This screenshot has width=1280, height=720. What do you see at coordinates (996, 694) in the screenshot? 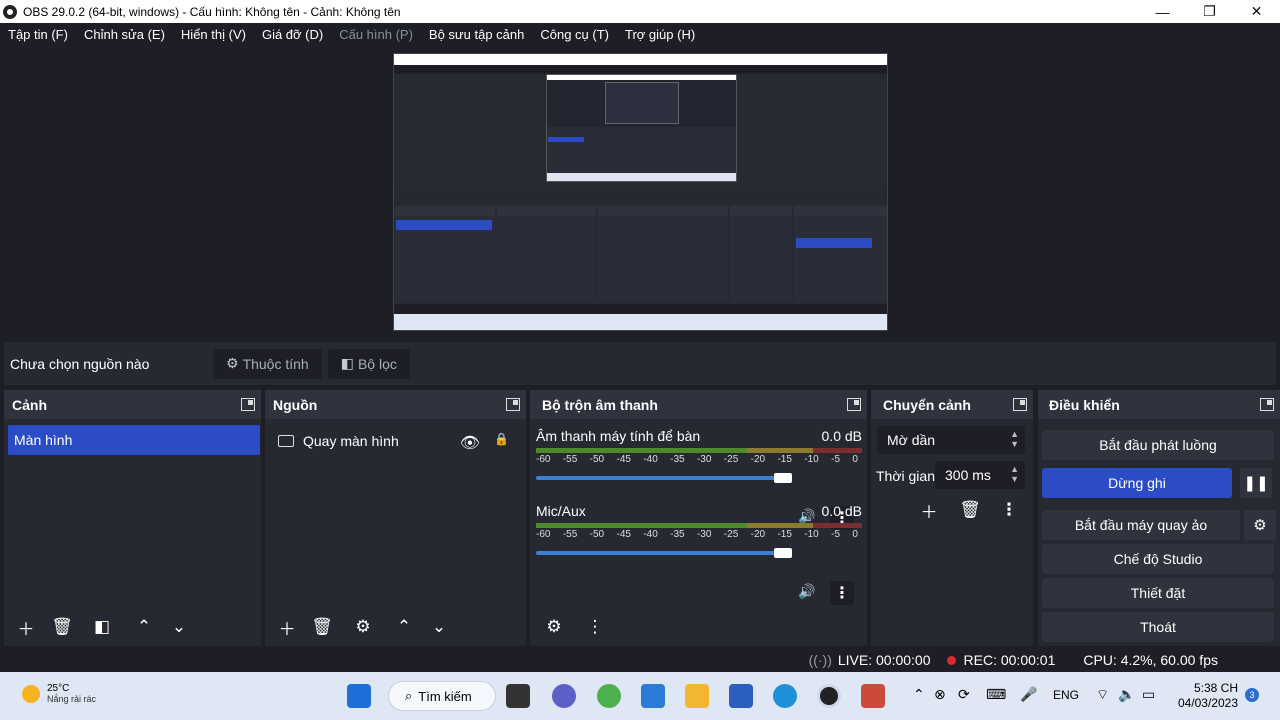
I see `keyboard-icon: ⌨` at bounding box center [996, 694].